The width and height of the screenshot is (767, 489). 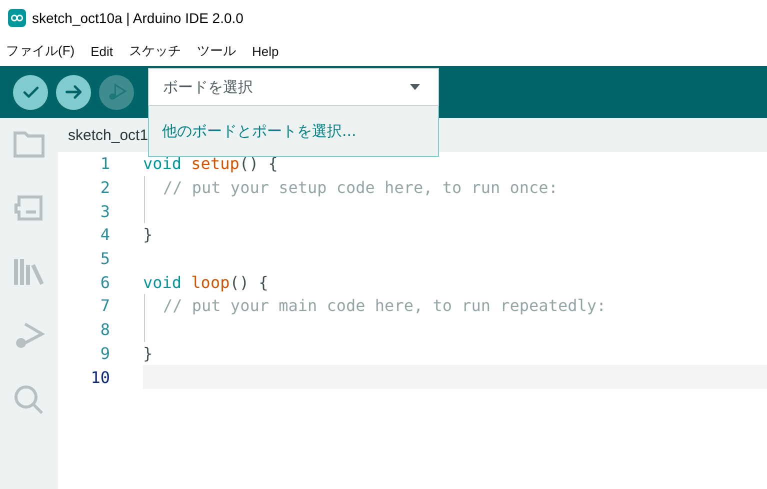 What do you see at coordinates (108, 135) in the screenshot?
I see `editor-tab: sketch_oct1` at bounding box center [108, 135].